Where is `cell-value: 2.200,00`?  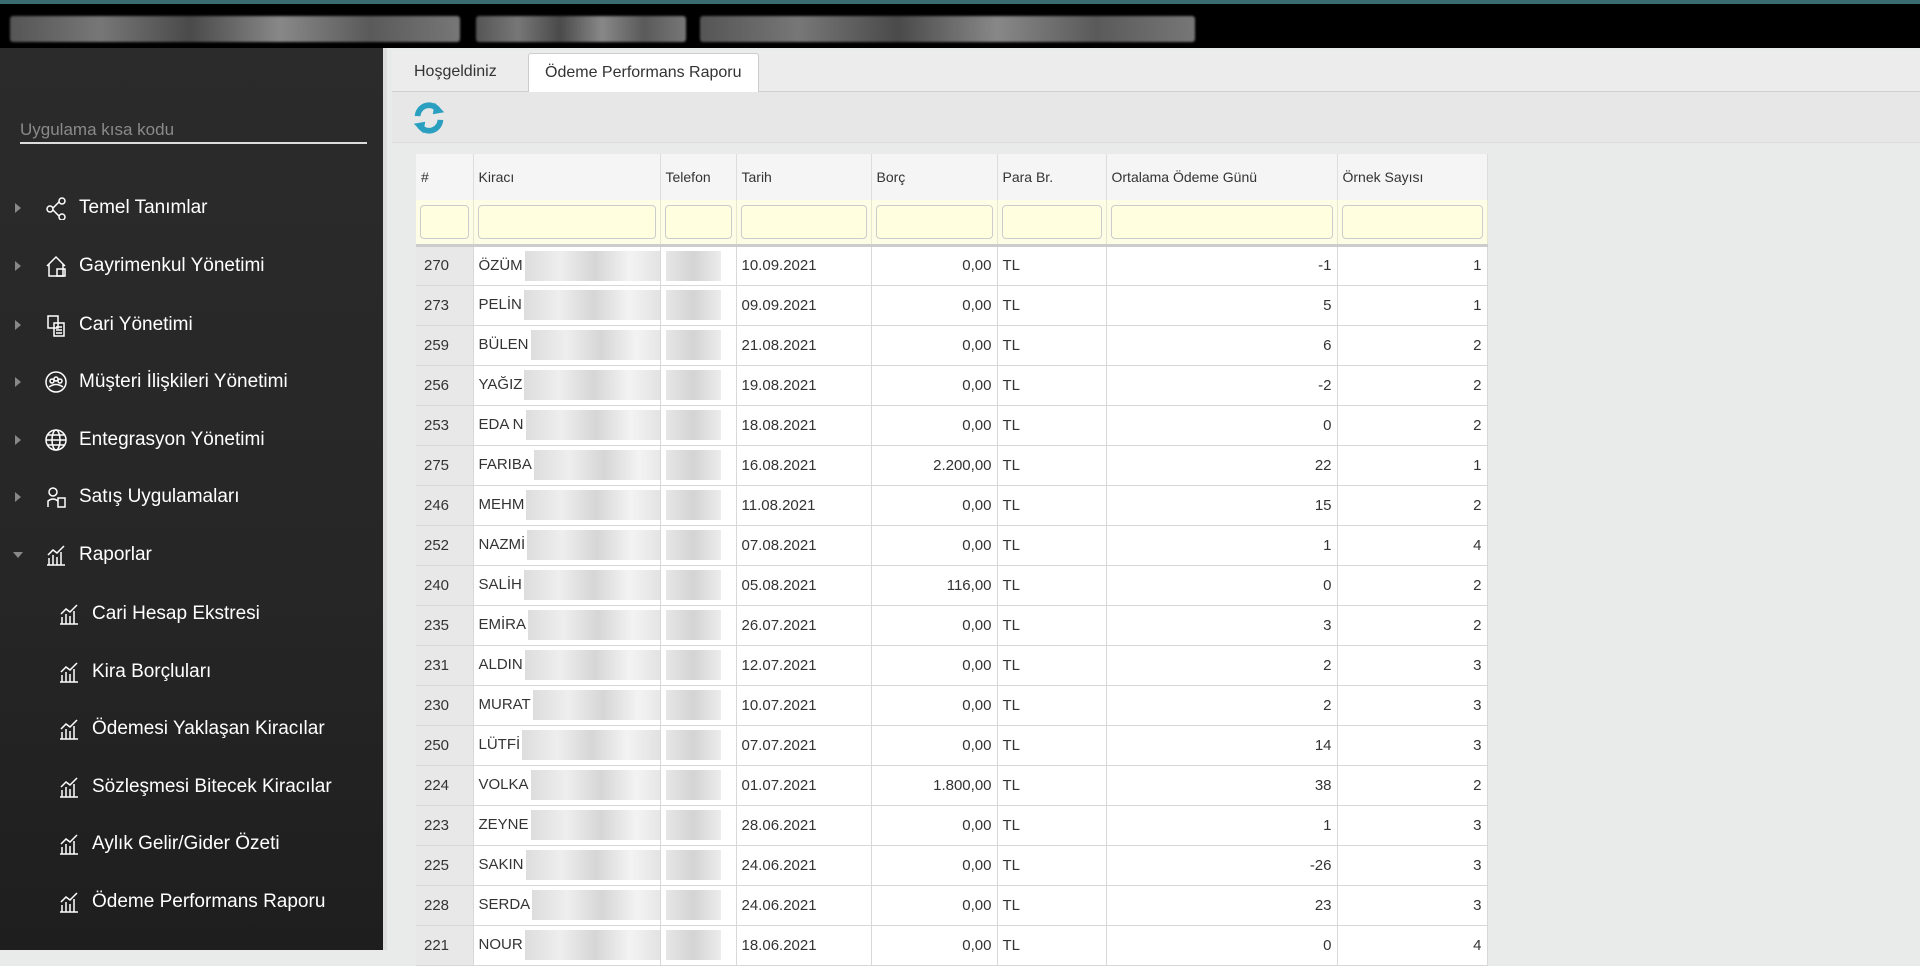 cell-value: 2.200,00 is located at coordinates (962, 465).